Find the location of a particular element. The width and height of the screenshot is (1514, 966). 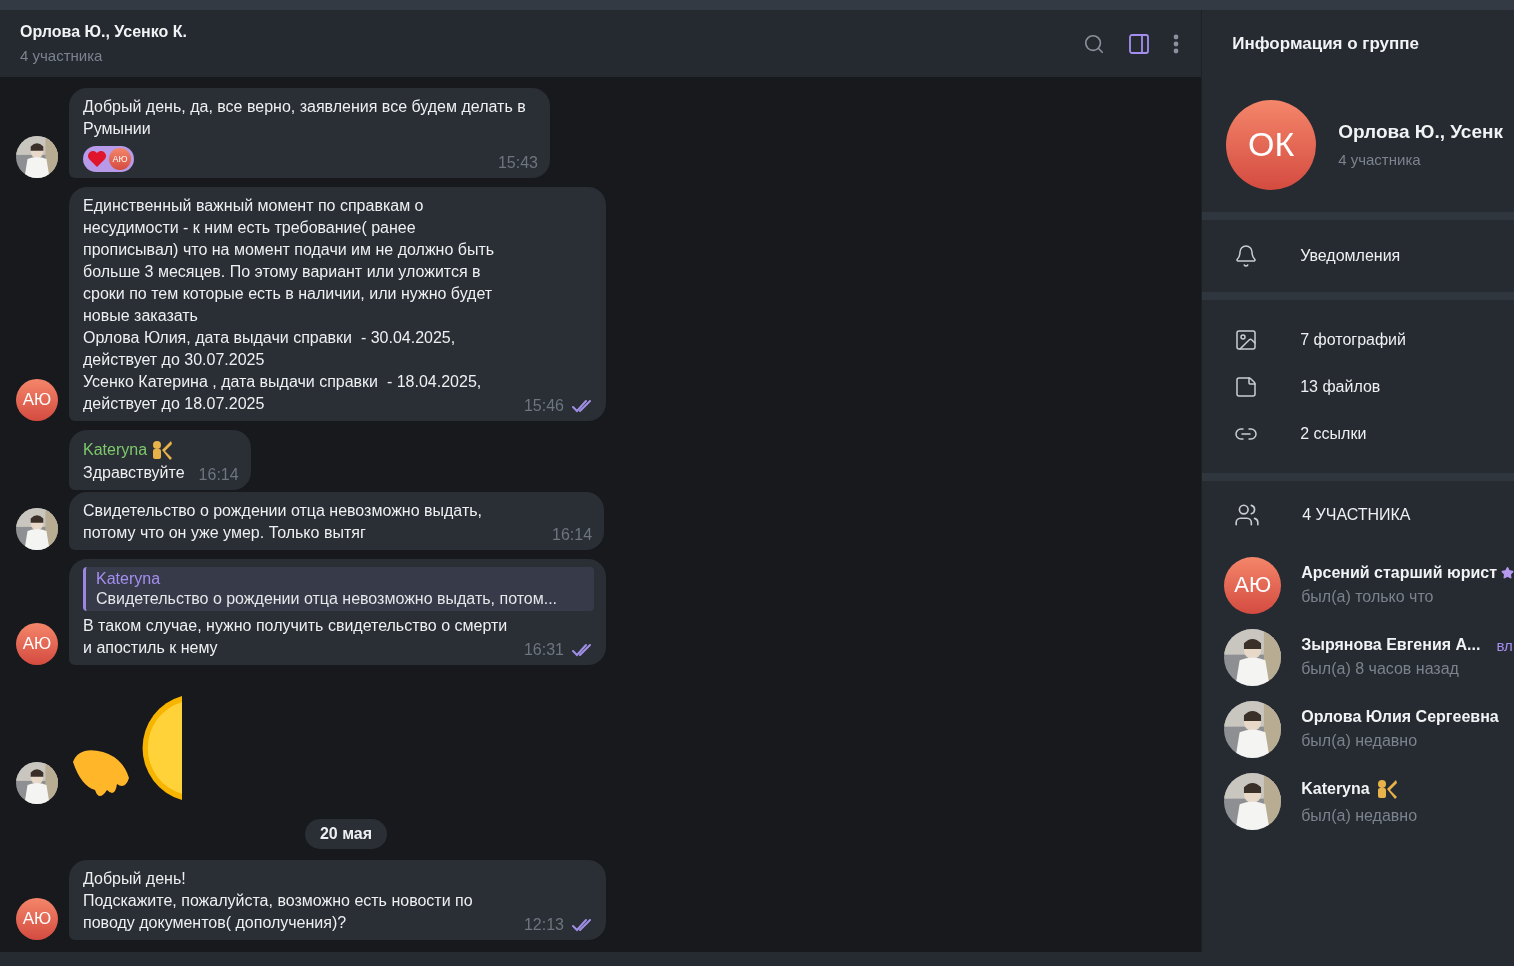

sender-name: Kateryna is located at coordinates (115, 450).